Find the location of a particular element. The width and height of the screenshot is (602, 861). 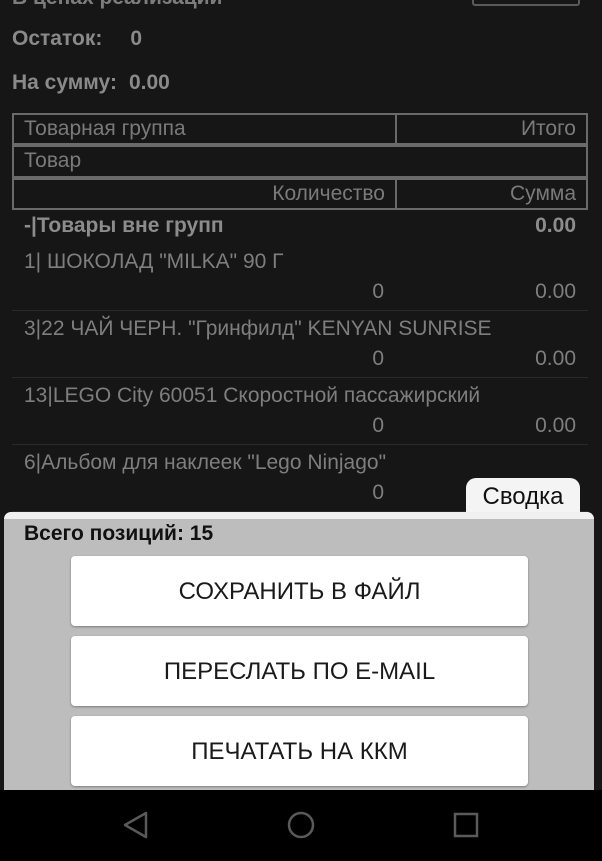

header-sum: Сумма is located at coordinates (491, 194).